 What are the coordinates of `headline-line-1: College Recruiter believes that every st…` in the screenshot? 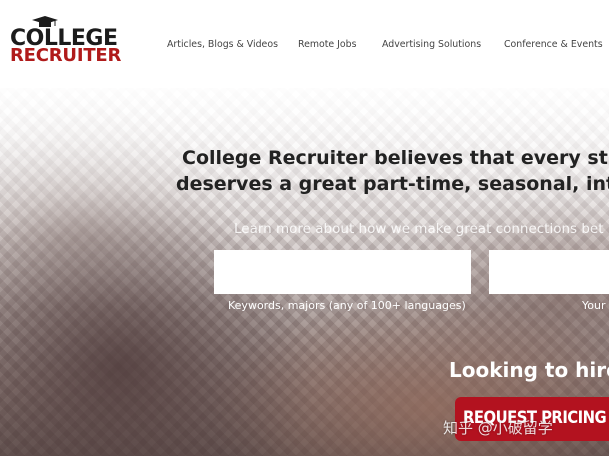 It's located at (395, 158).